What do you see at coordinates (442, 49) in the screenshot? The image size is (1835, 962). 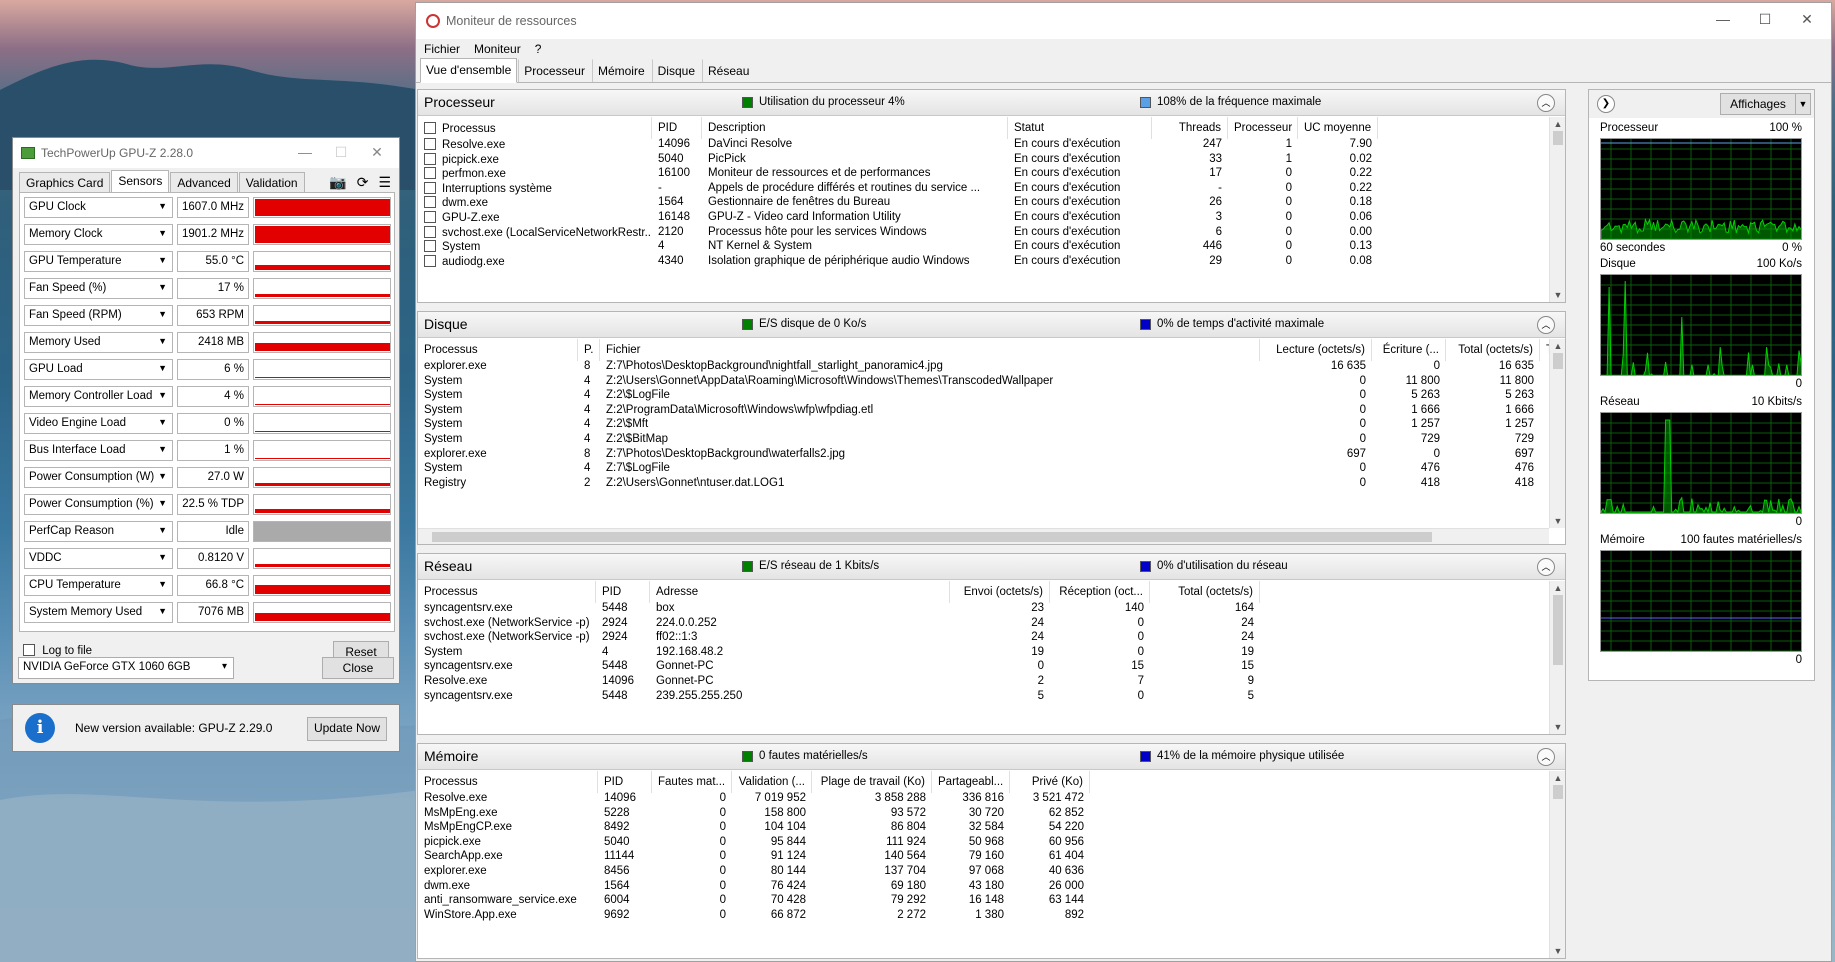 I see `menu-file: Fichier` at bounding box center [442, 49].